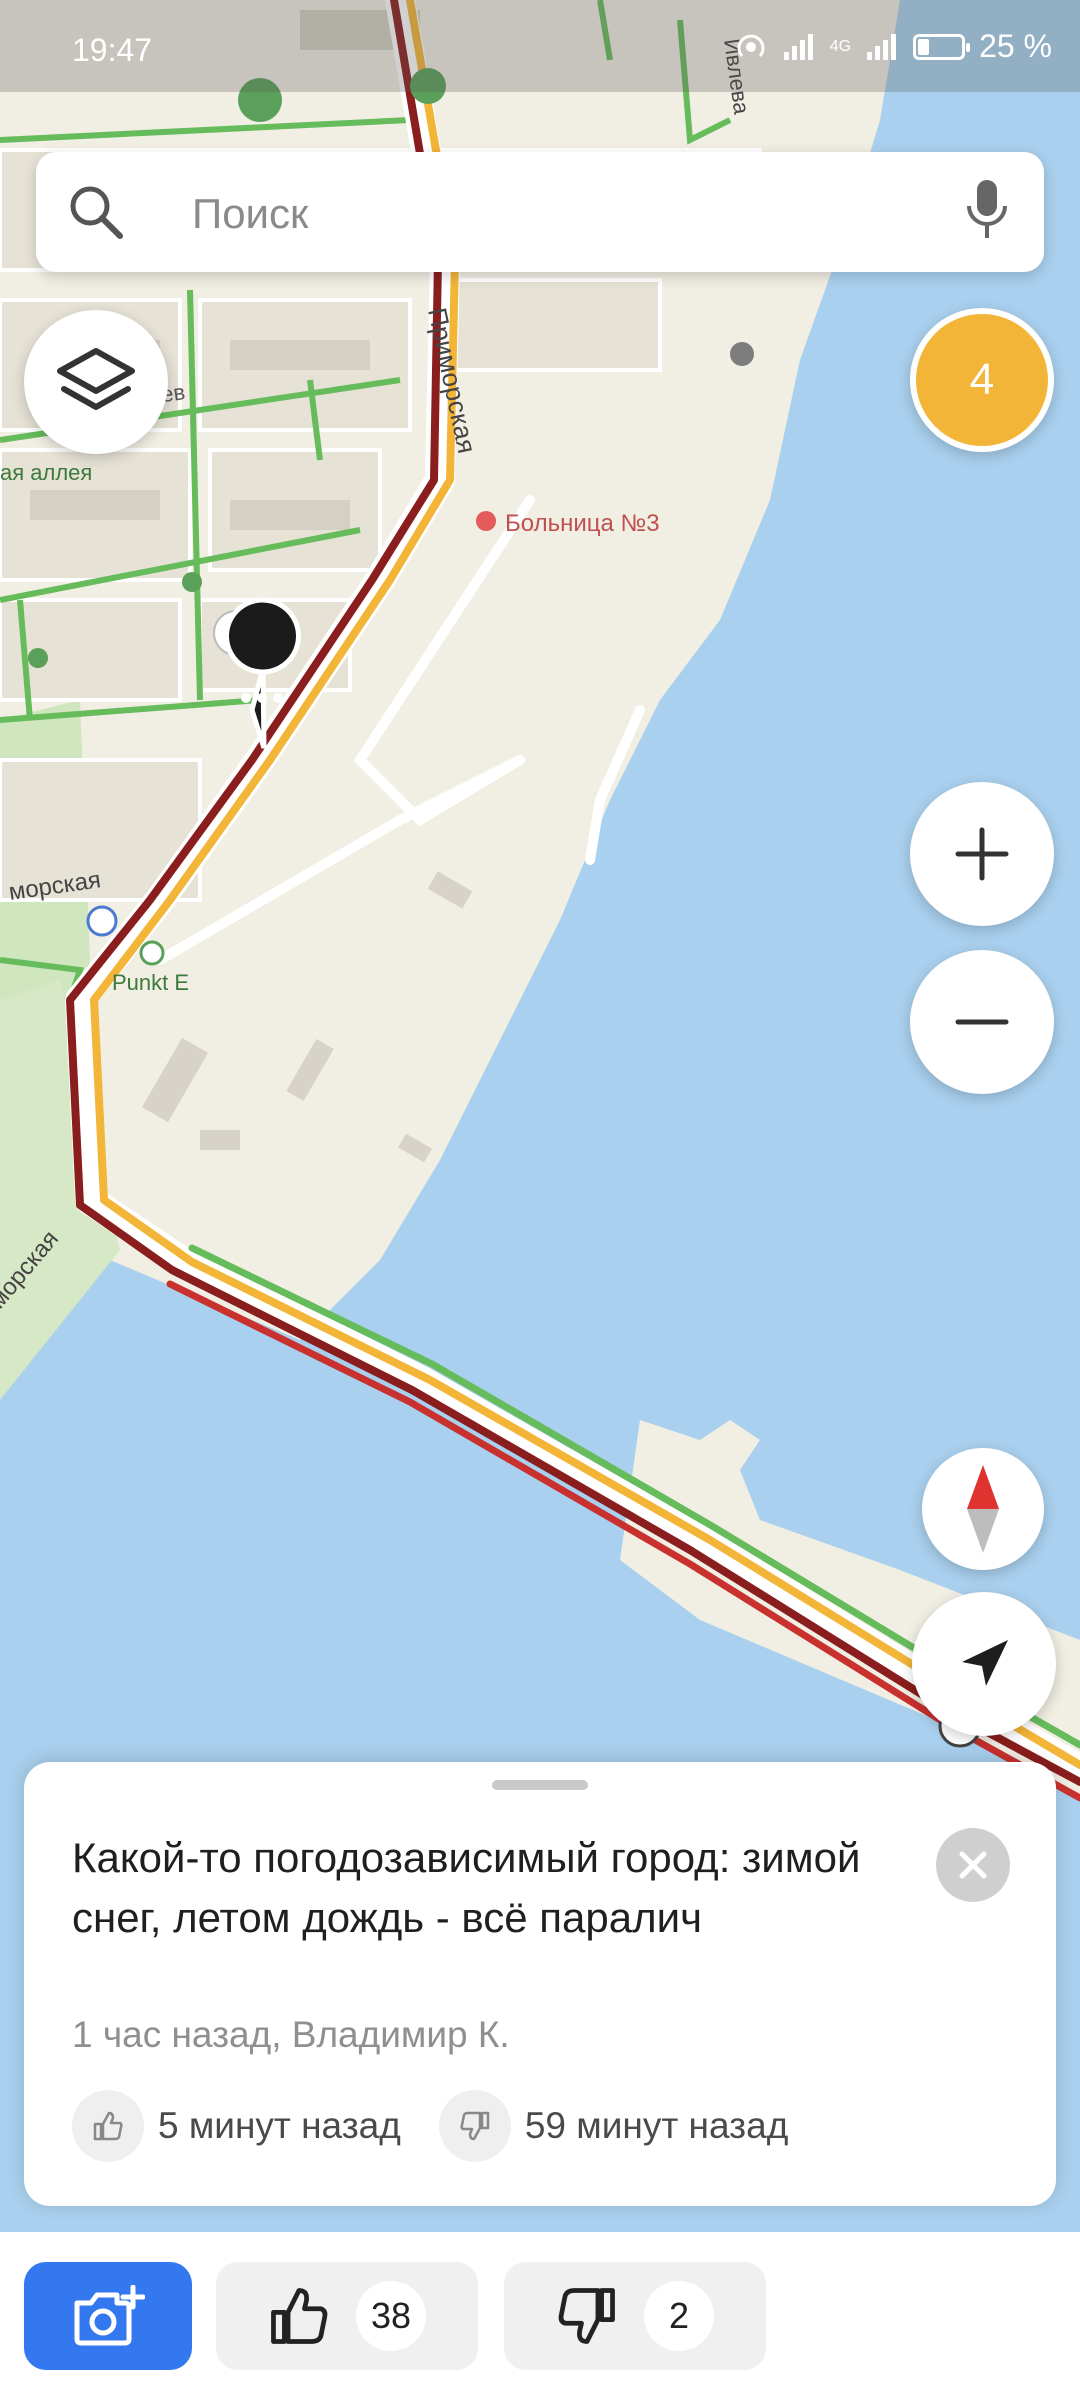 The image size is (1080, 2400). Describe the element at coordinates (798, 46) in the screenshot. I see `signal-icon` at that location.